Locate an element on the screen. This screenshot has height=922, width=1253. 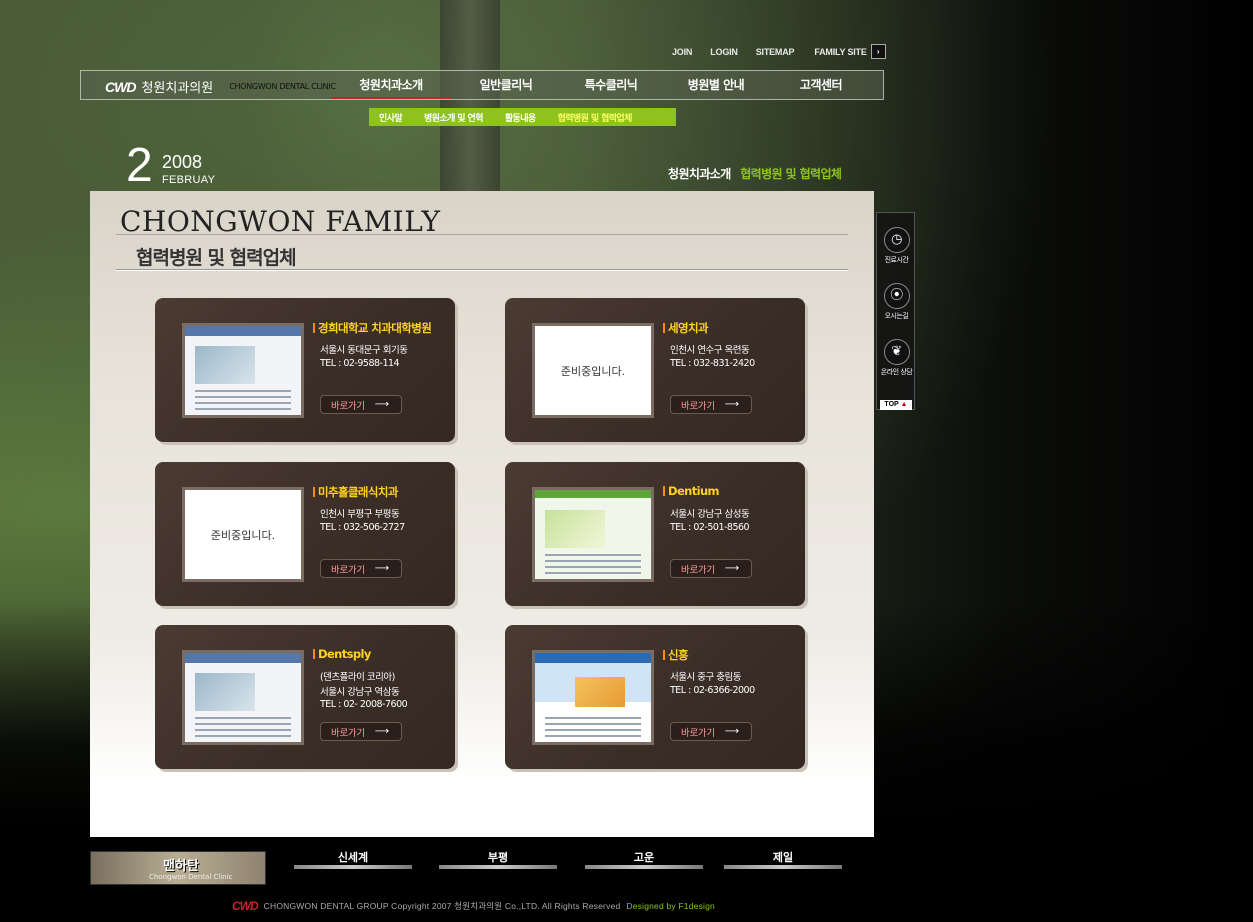
partner-name: 세영치과 is located at coordinates (686, 328).